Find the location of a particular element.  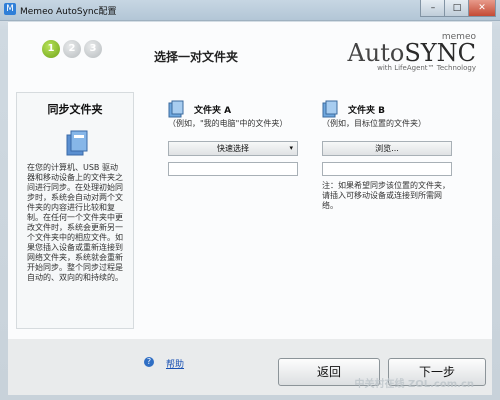

folder-a-path-field is located at coordinates (233, 169).